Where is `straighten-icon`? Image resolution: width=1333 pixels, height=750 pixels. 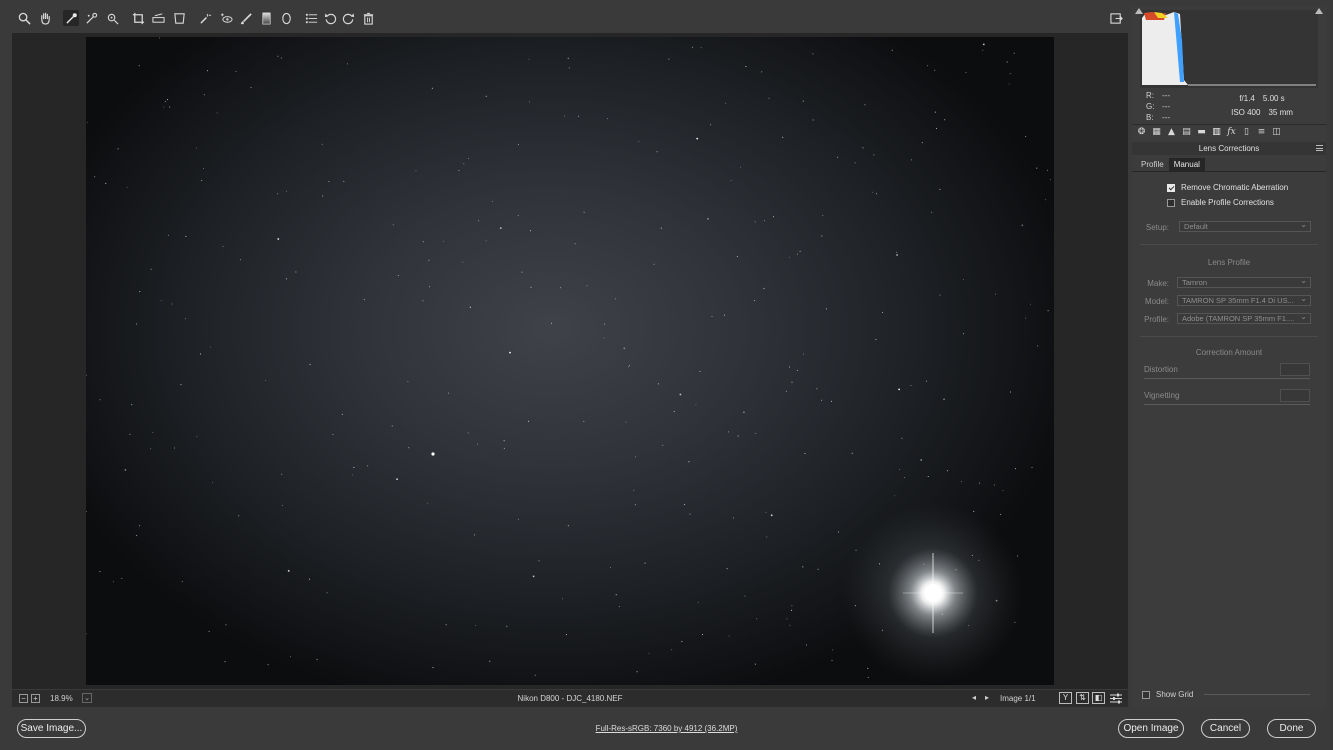
straighten-icon is located at coordinates (158, 18).